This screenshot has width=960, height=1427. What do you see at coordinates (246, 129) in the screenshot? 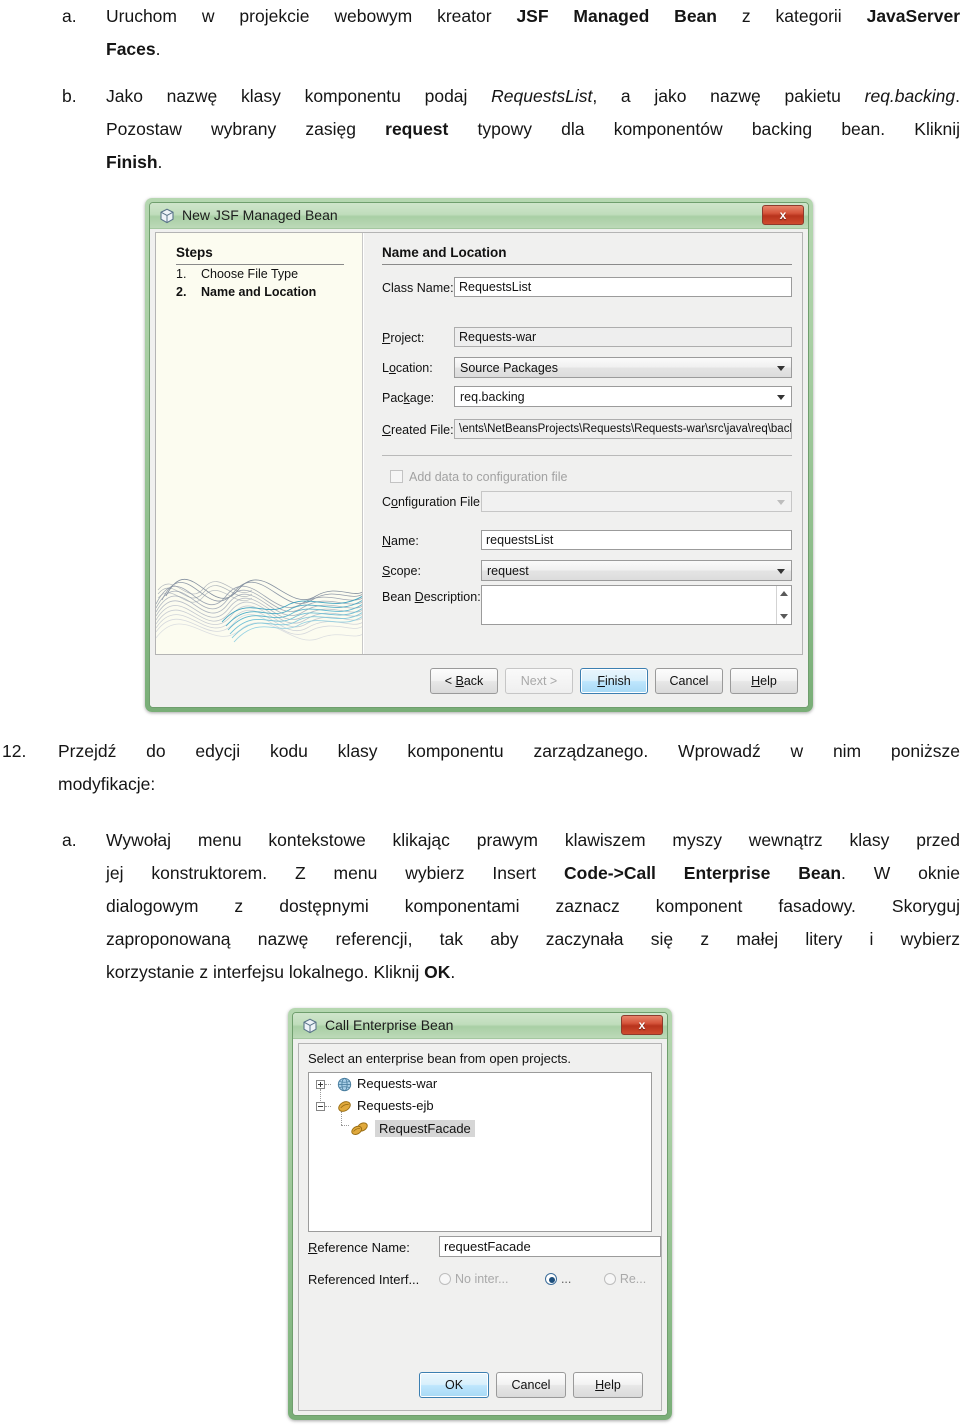
I see `item-b-text-4: Pozostaw wybrany zasięg` at bounding box center [246, 129].